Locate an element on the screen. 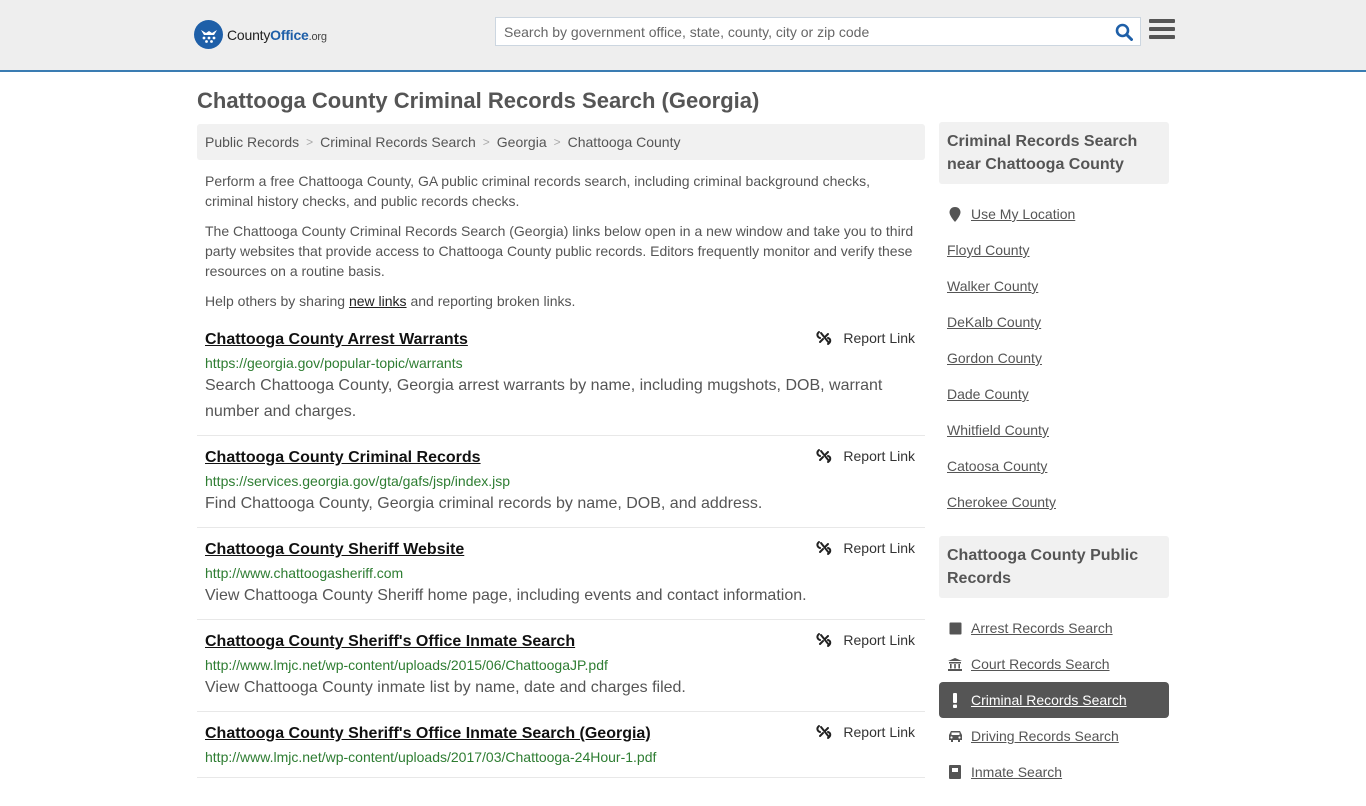 Image resolution: width=1366 pixels, height=806 pixels. breadcrumb-chattooga-county: Chattooga County is located at coordinates (624, 142).